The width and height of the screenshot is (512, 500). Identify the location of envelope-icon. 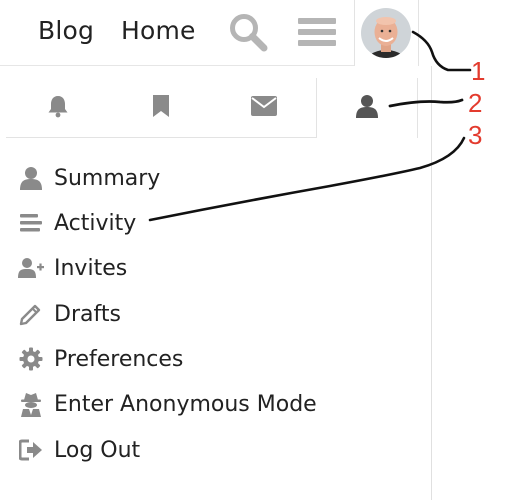
(263, 108).